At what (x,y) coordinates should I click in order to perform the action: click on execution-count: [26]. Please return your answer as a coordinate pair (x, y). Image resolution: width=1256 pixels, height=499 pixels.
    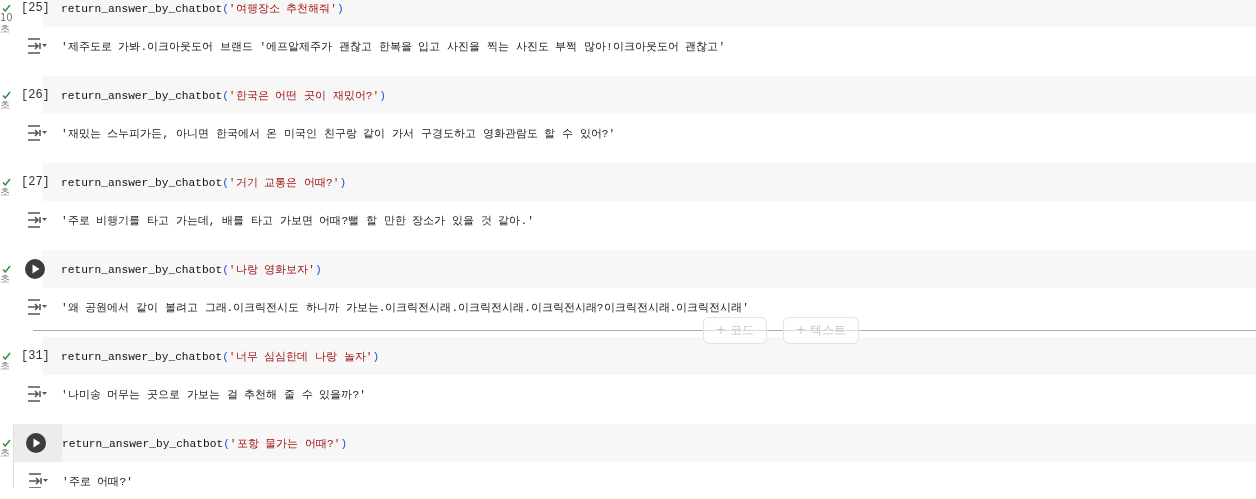
    Looking at the image, I should click on (35, 95).